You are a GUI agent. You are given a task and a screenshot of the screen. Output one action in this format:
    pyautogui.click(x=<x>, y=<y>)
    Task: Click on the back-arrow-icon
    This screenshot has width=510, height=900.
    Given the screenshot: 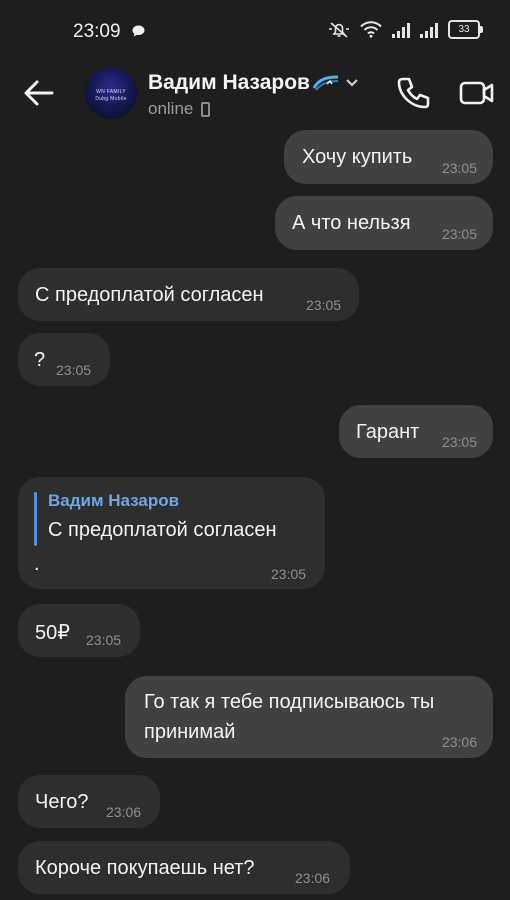 What is the action you would take?
    pyautogui.click(x=39, y=93)
    